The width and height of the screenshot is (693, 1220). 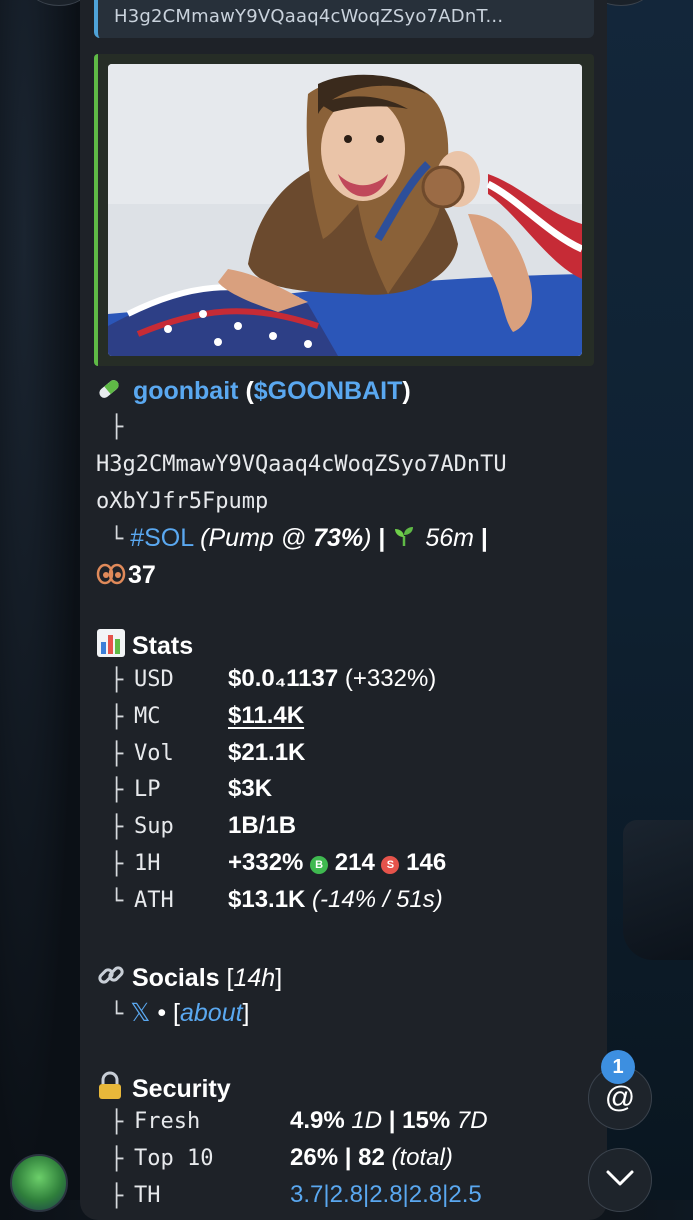 I want to click on wallpaper-right, so click(x=650, y=600).